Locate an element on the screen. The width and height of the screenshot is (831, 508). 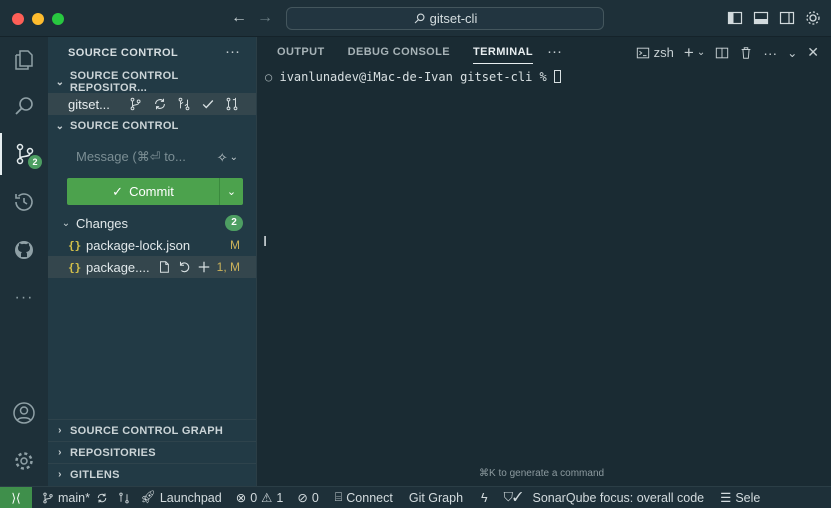
source-control-activity: 2 is located at coordinates (24, 154).